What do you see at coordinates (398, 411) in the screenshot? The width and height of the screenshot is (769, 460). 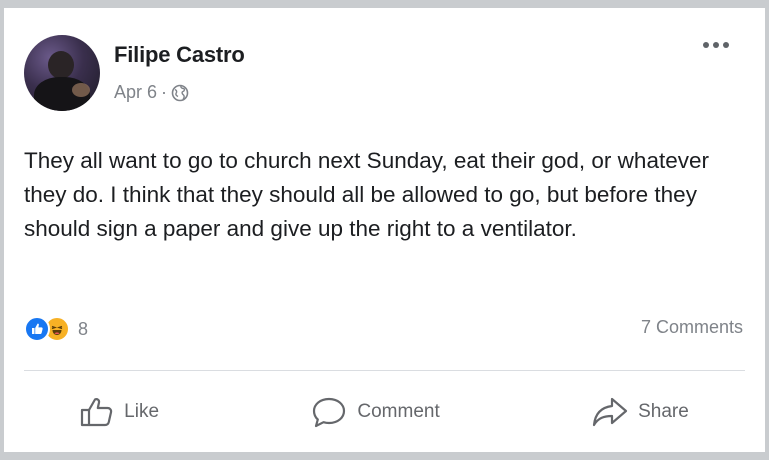 I see `comment-label: Comment` at bounding box center [398, 411].